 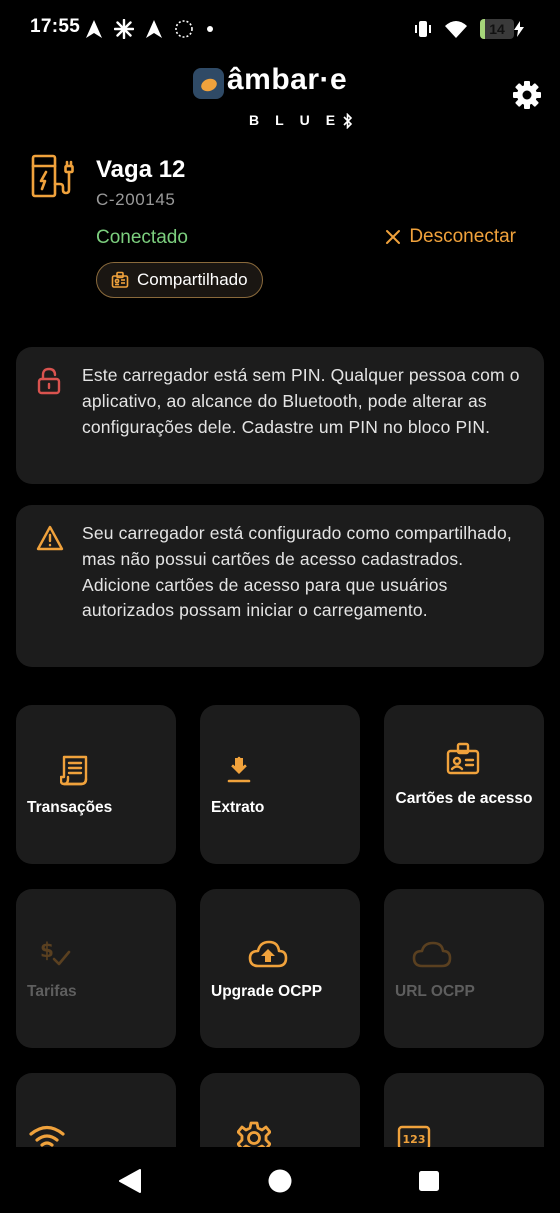 I want to click on battery-indicator: 14, so click(x=502, y=29).